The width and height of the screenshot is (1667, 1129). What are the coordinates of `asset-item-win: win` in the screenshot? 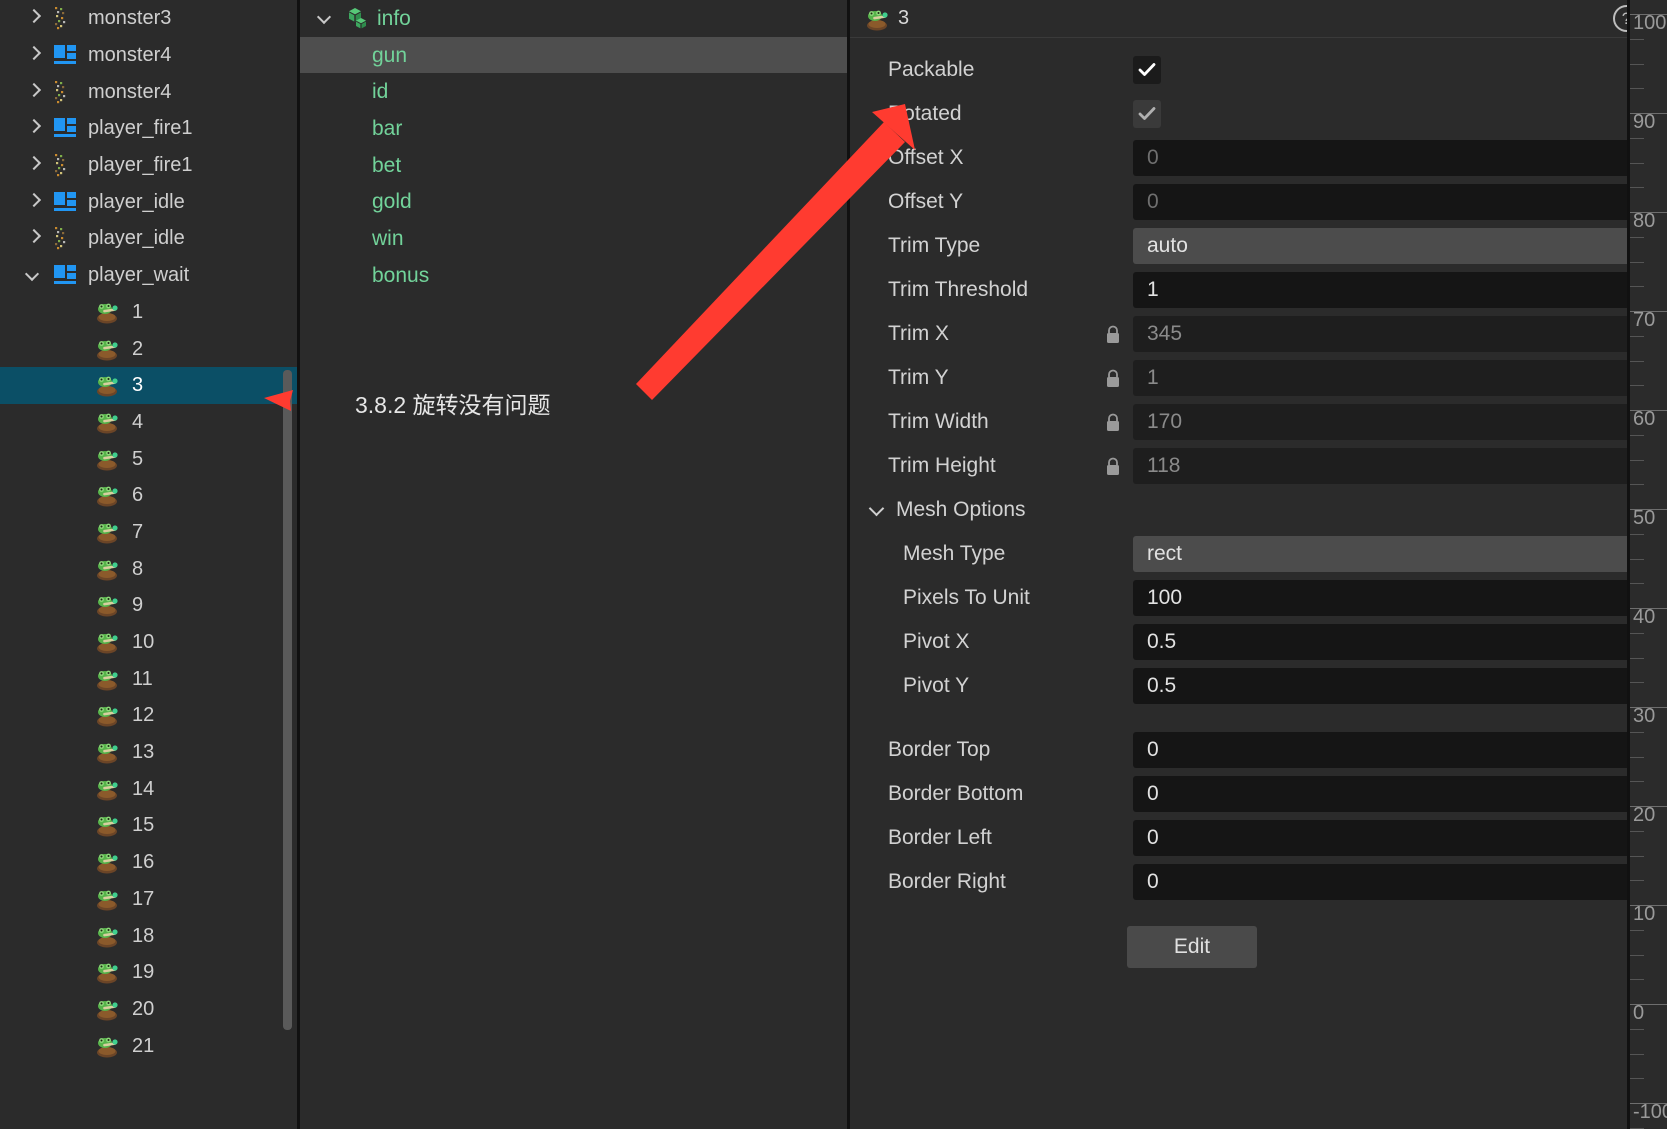 It's located at (575, 238).